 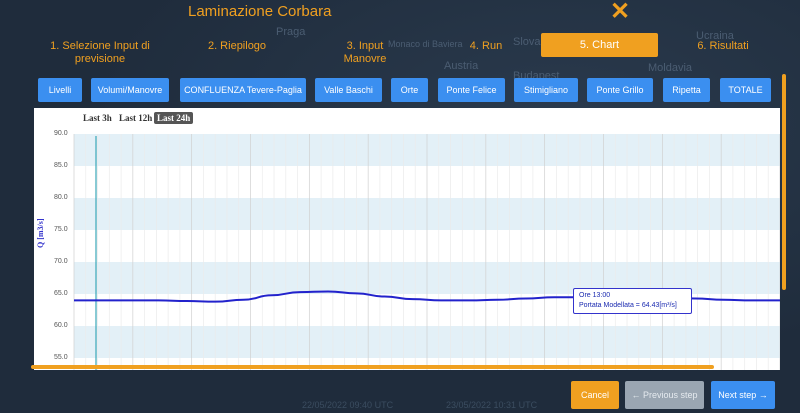 I want to click on tooltip-time: Ore 13:00, so click(x=595, y=295).